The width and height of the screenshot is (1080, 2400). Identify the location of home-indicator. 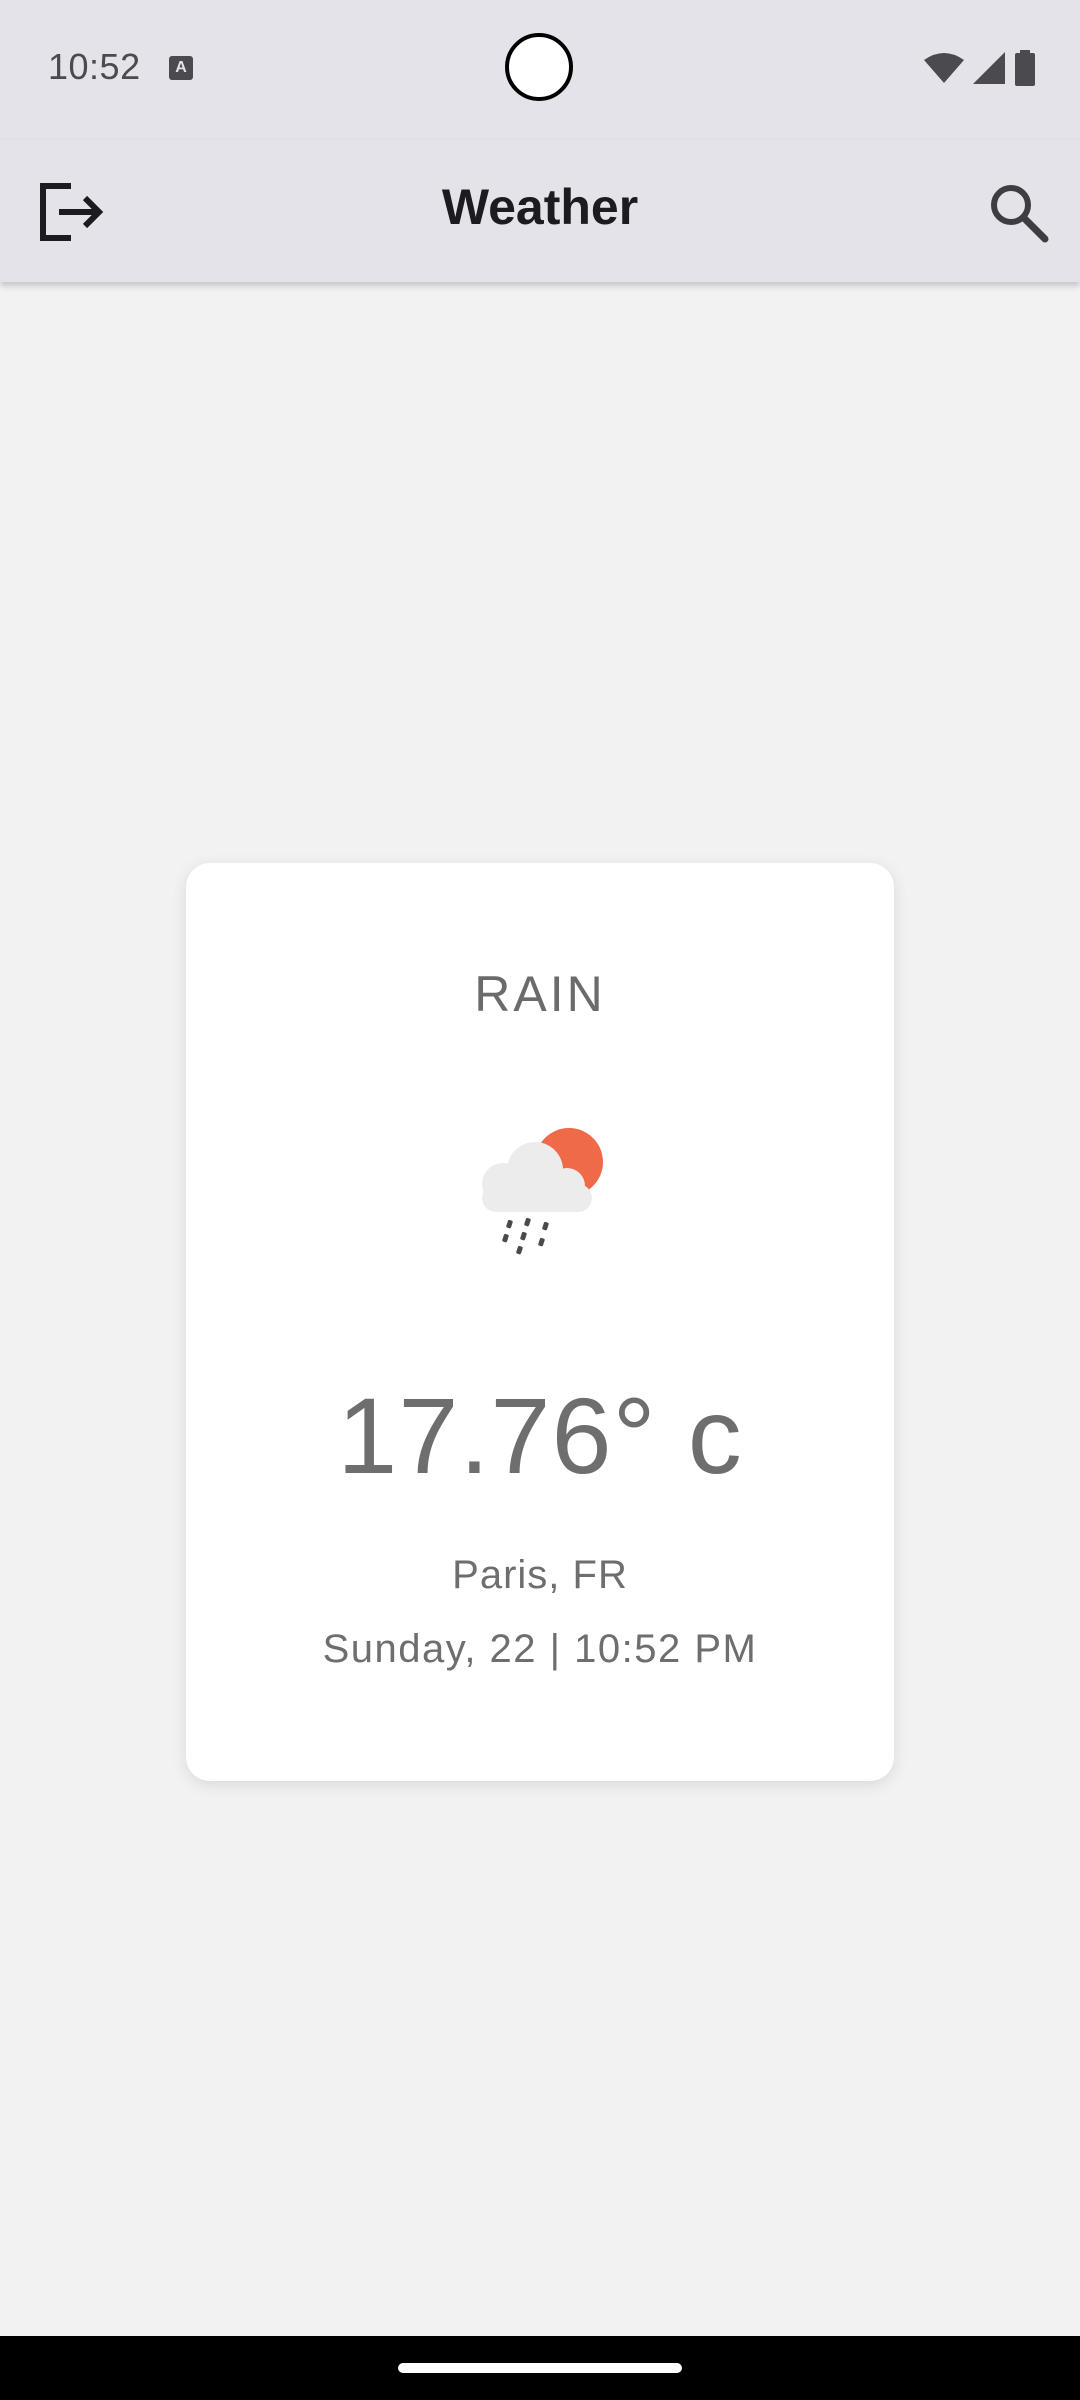
(540, 2368).